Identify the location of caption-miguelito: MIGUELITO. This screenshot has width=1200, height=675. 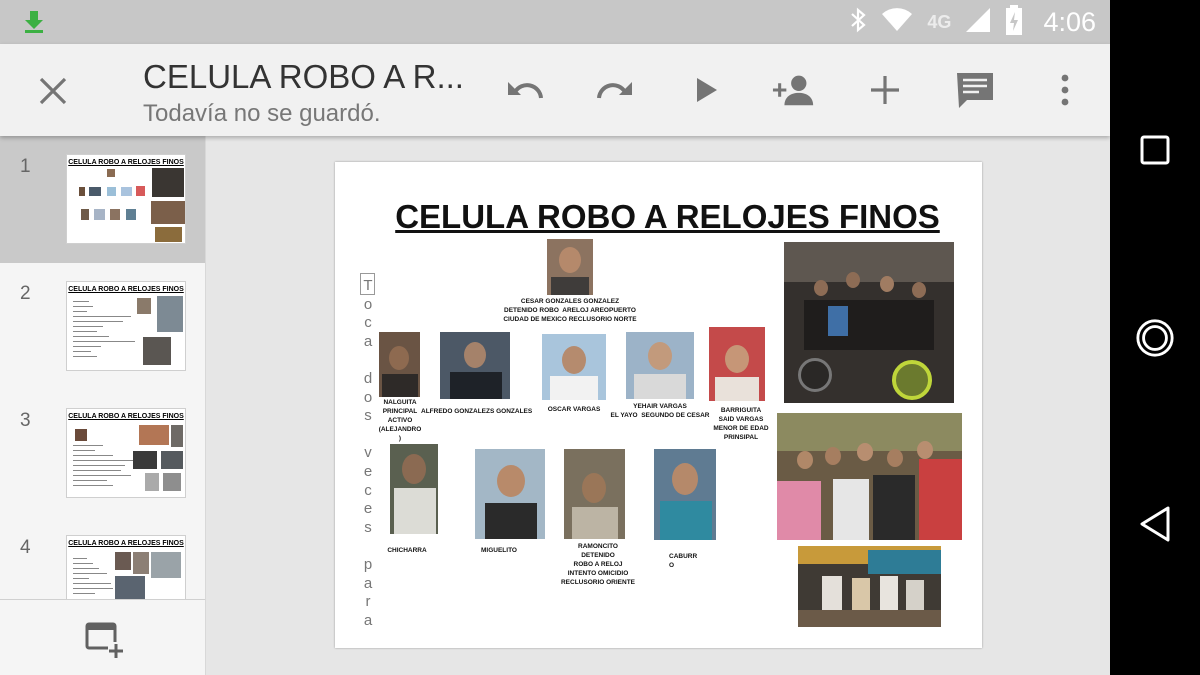
(499, 550).